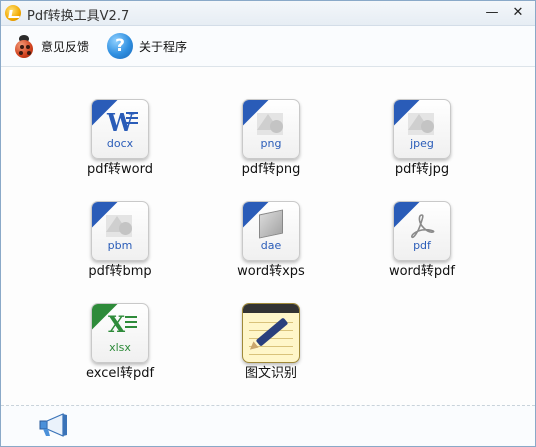  I want to click on word-doc-icon: W docx, so click(120, 129).